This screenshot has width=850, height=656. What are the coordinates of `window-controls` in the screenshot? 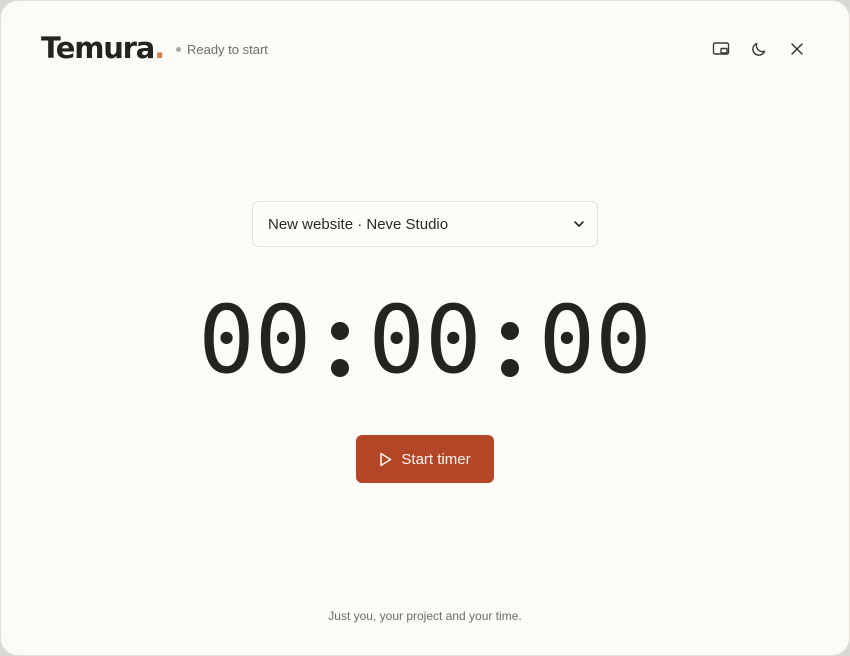 It's located at (759, 49).